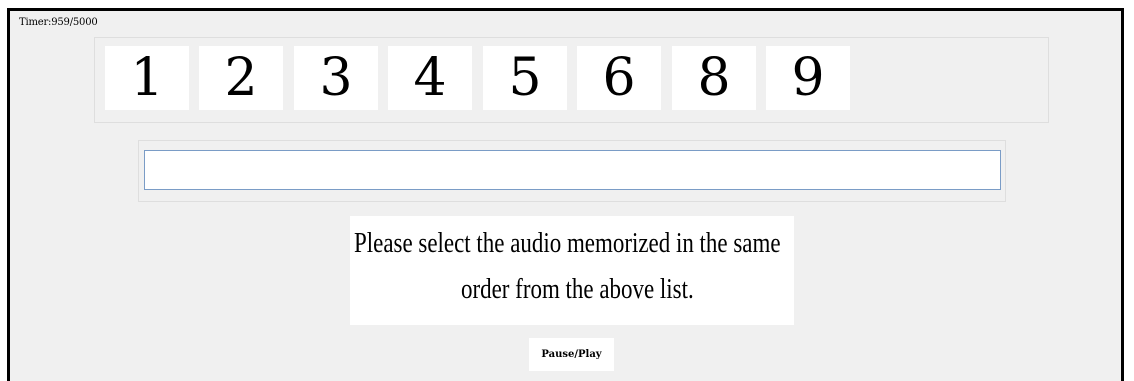  Describe the element at coordinates (619, 78) in the screenshot. I see `digit-option: 6` at that location.